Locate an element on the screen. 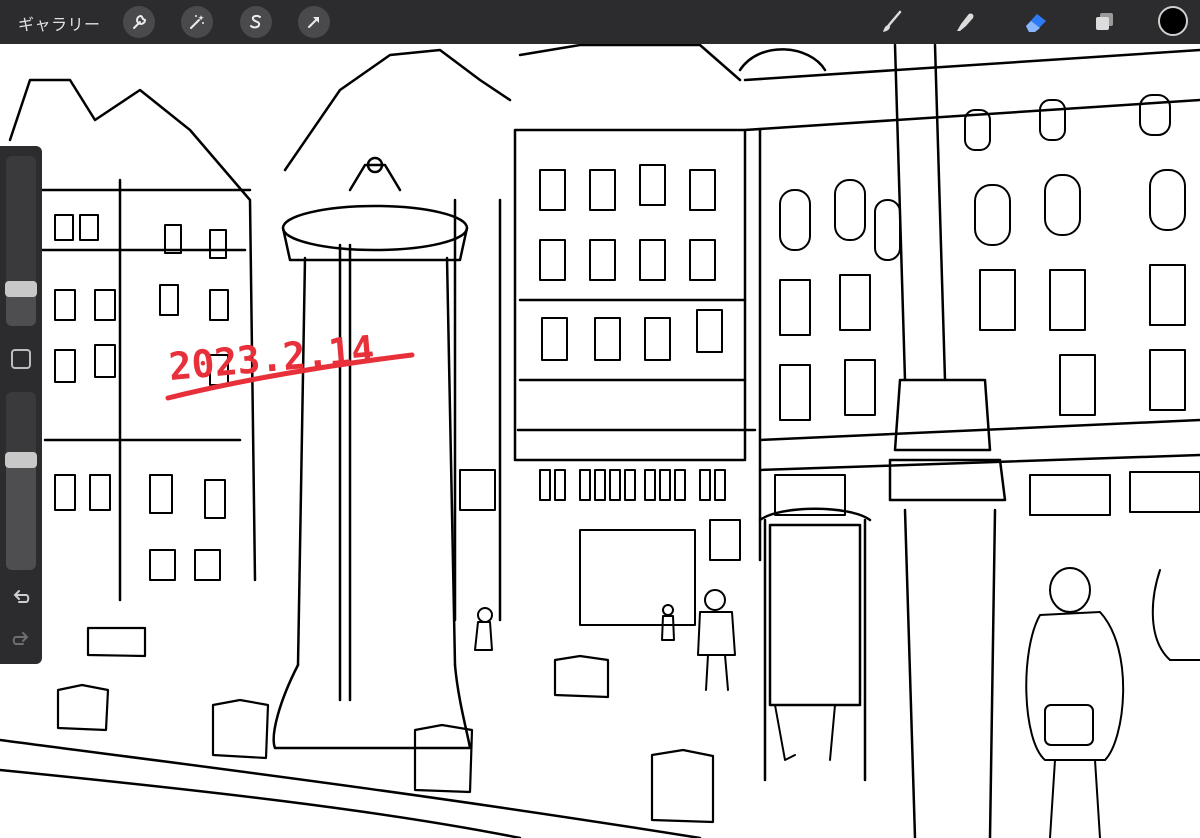  brush-icon is located at coordinates (892, 21).